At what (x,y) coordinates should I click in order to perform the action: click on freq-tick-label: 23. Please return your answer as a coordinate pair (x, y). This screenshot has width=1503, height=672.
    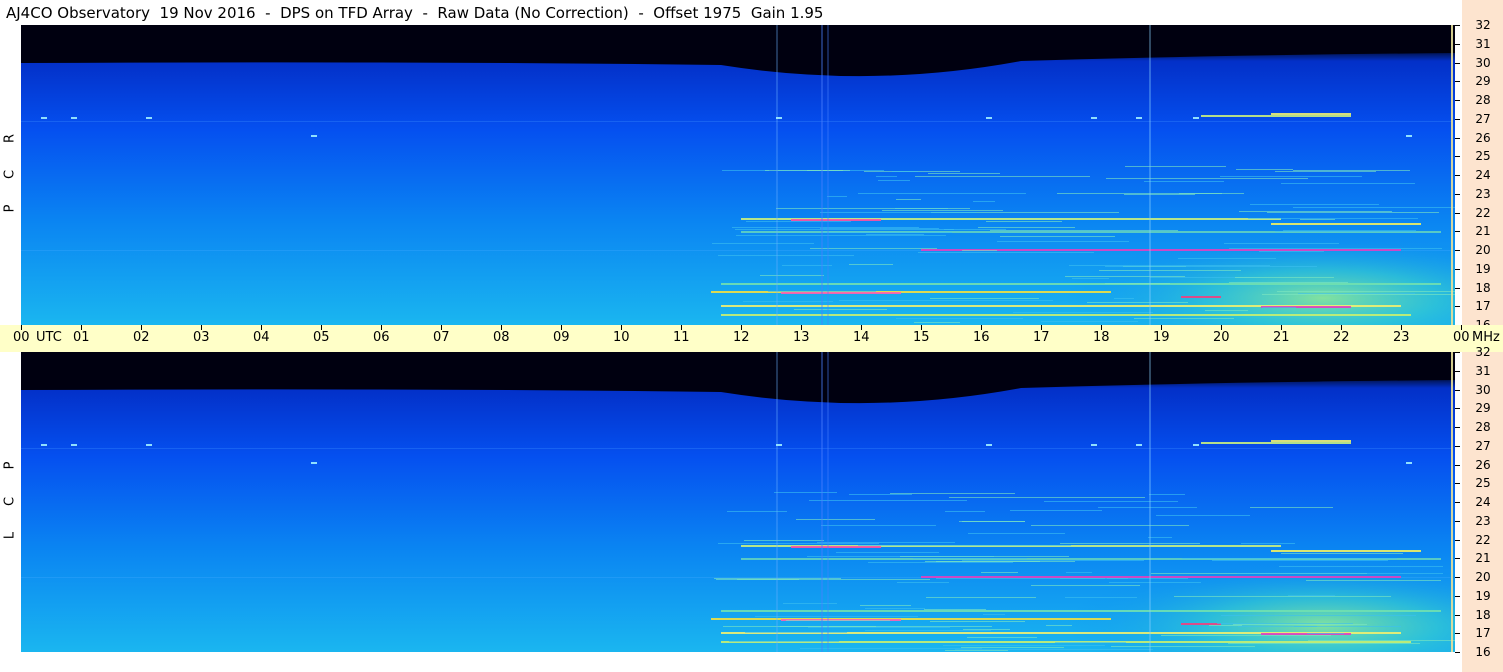
    Looking at the image, I should click on (1483, 521).